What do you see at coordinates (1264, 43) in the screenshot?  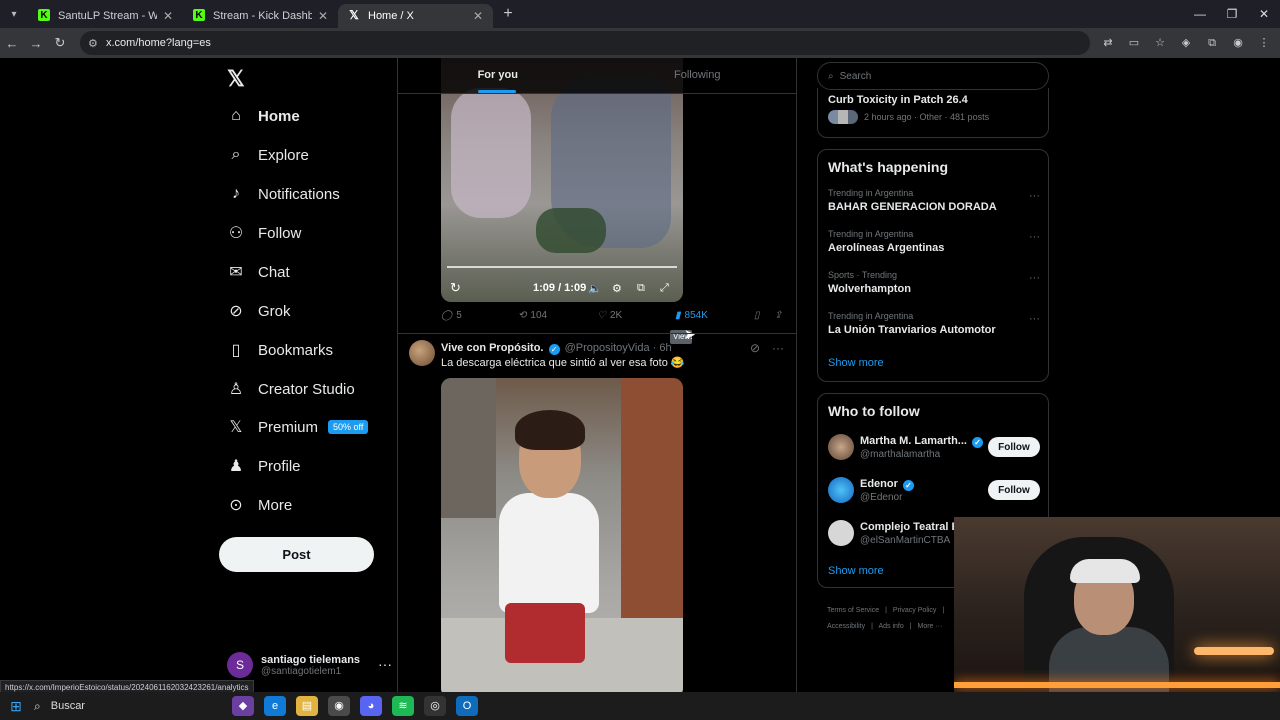 I see `kebab-menu-icon: ⋮` at bounding box center [1264, 43].